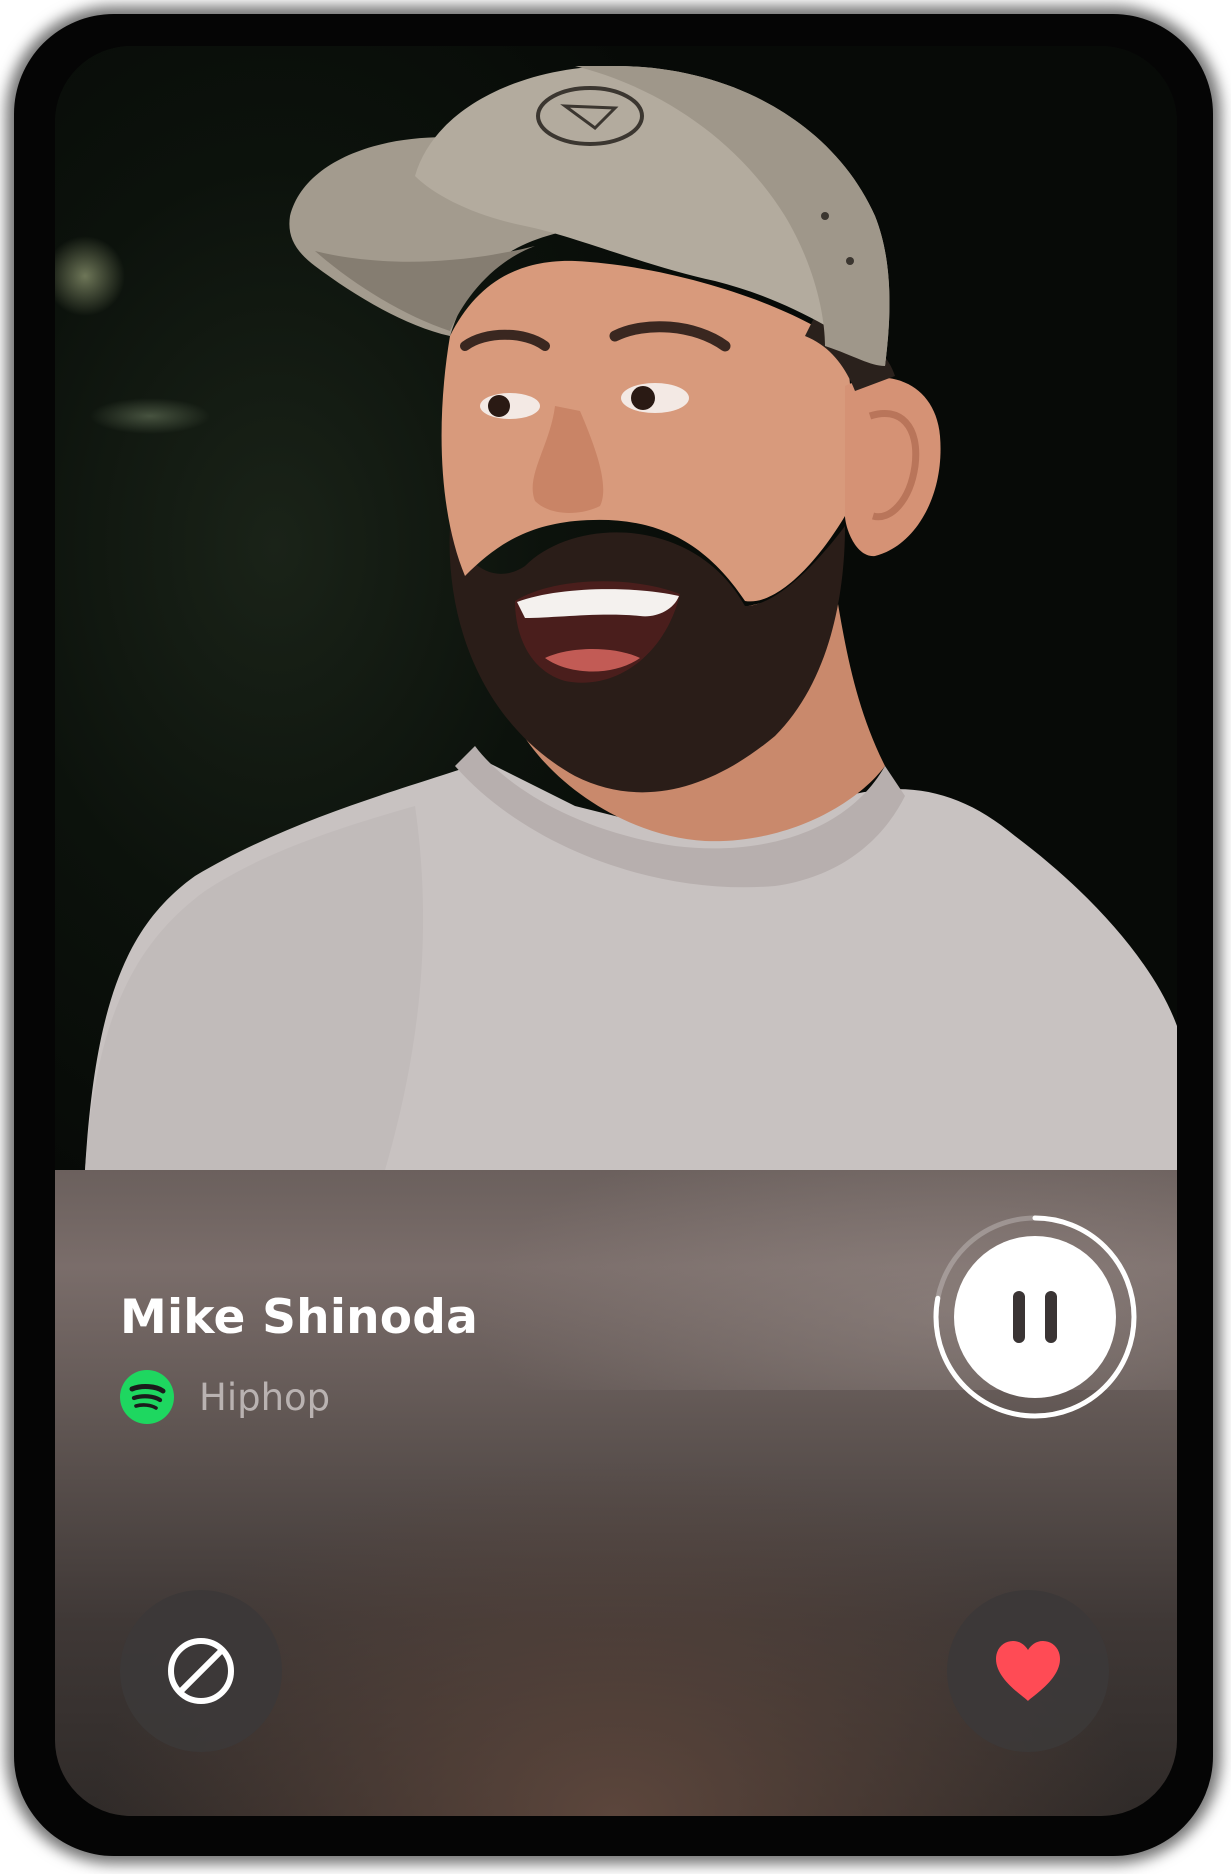 This screenshot has width=1231, height=1874. I want to click on pause-button, so click(1035, 1317).